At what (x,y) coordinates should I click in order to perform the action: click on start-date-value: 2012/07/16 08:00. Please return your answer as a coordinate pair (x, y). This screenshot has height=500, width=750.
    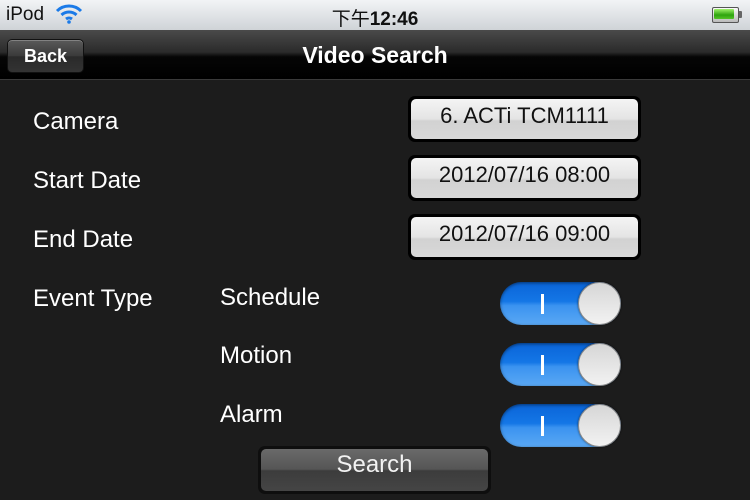
    Looking at the image, I should click on (524, 178).